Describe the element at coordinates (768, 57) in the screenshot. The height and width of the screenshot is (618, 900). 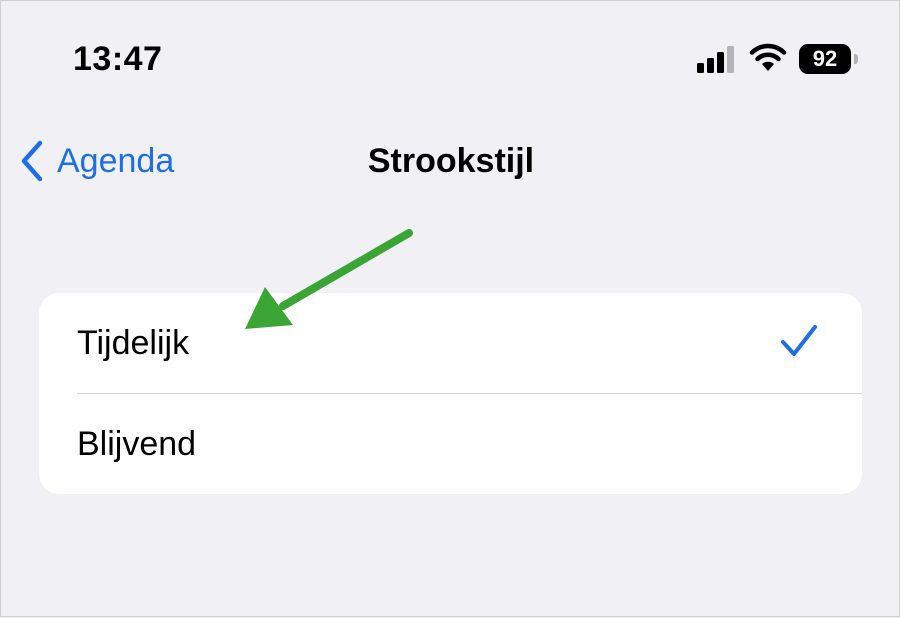
I see `wifi-icon` at that location.